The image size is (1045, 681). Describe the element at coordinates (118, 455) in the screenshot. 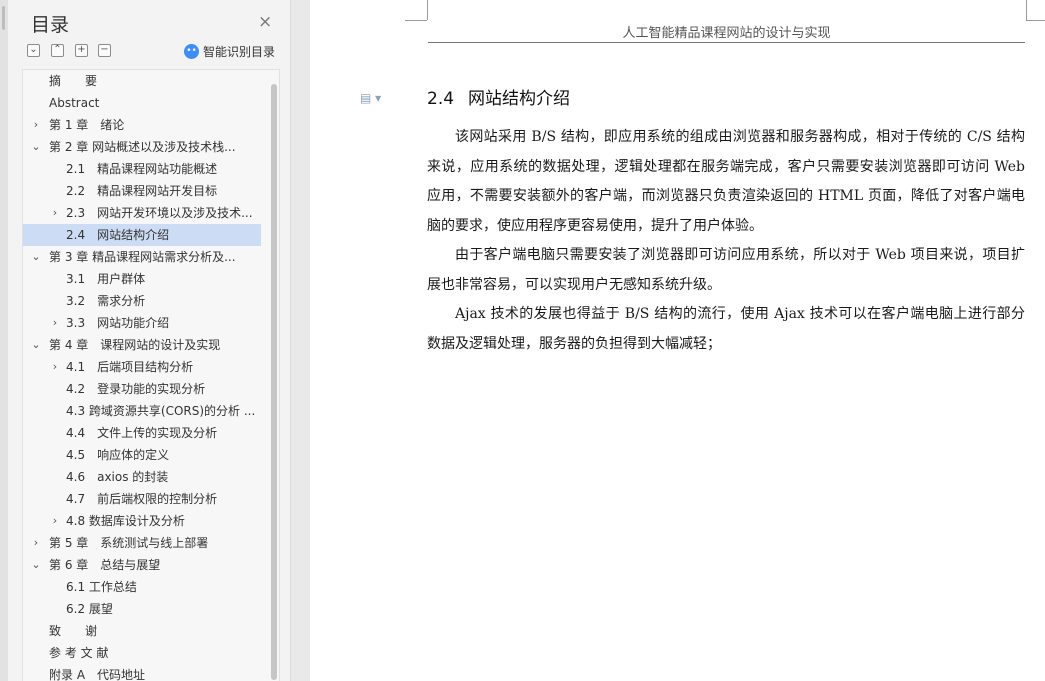

I see `toc-item-label: 4.5 响应体的定义` at that location.